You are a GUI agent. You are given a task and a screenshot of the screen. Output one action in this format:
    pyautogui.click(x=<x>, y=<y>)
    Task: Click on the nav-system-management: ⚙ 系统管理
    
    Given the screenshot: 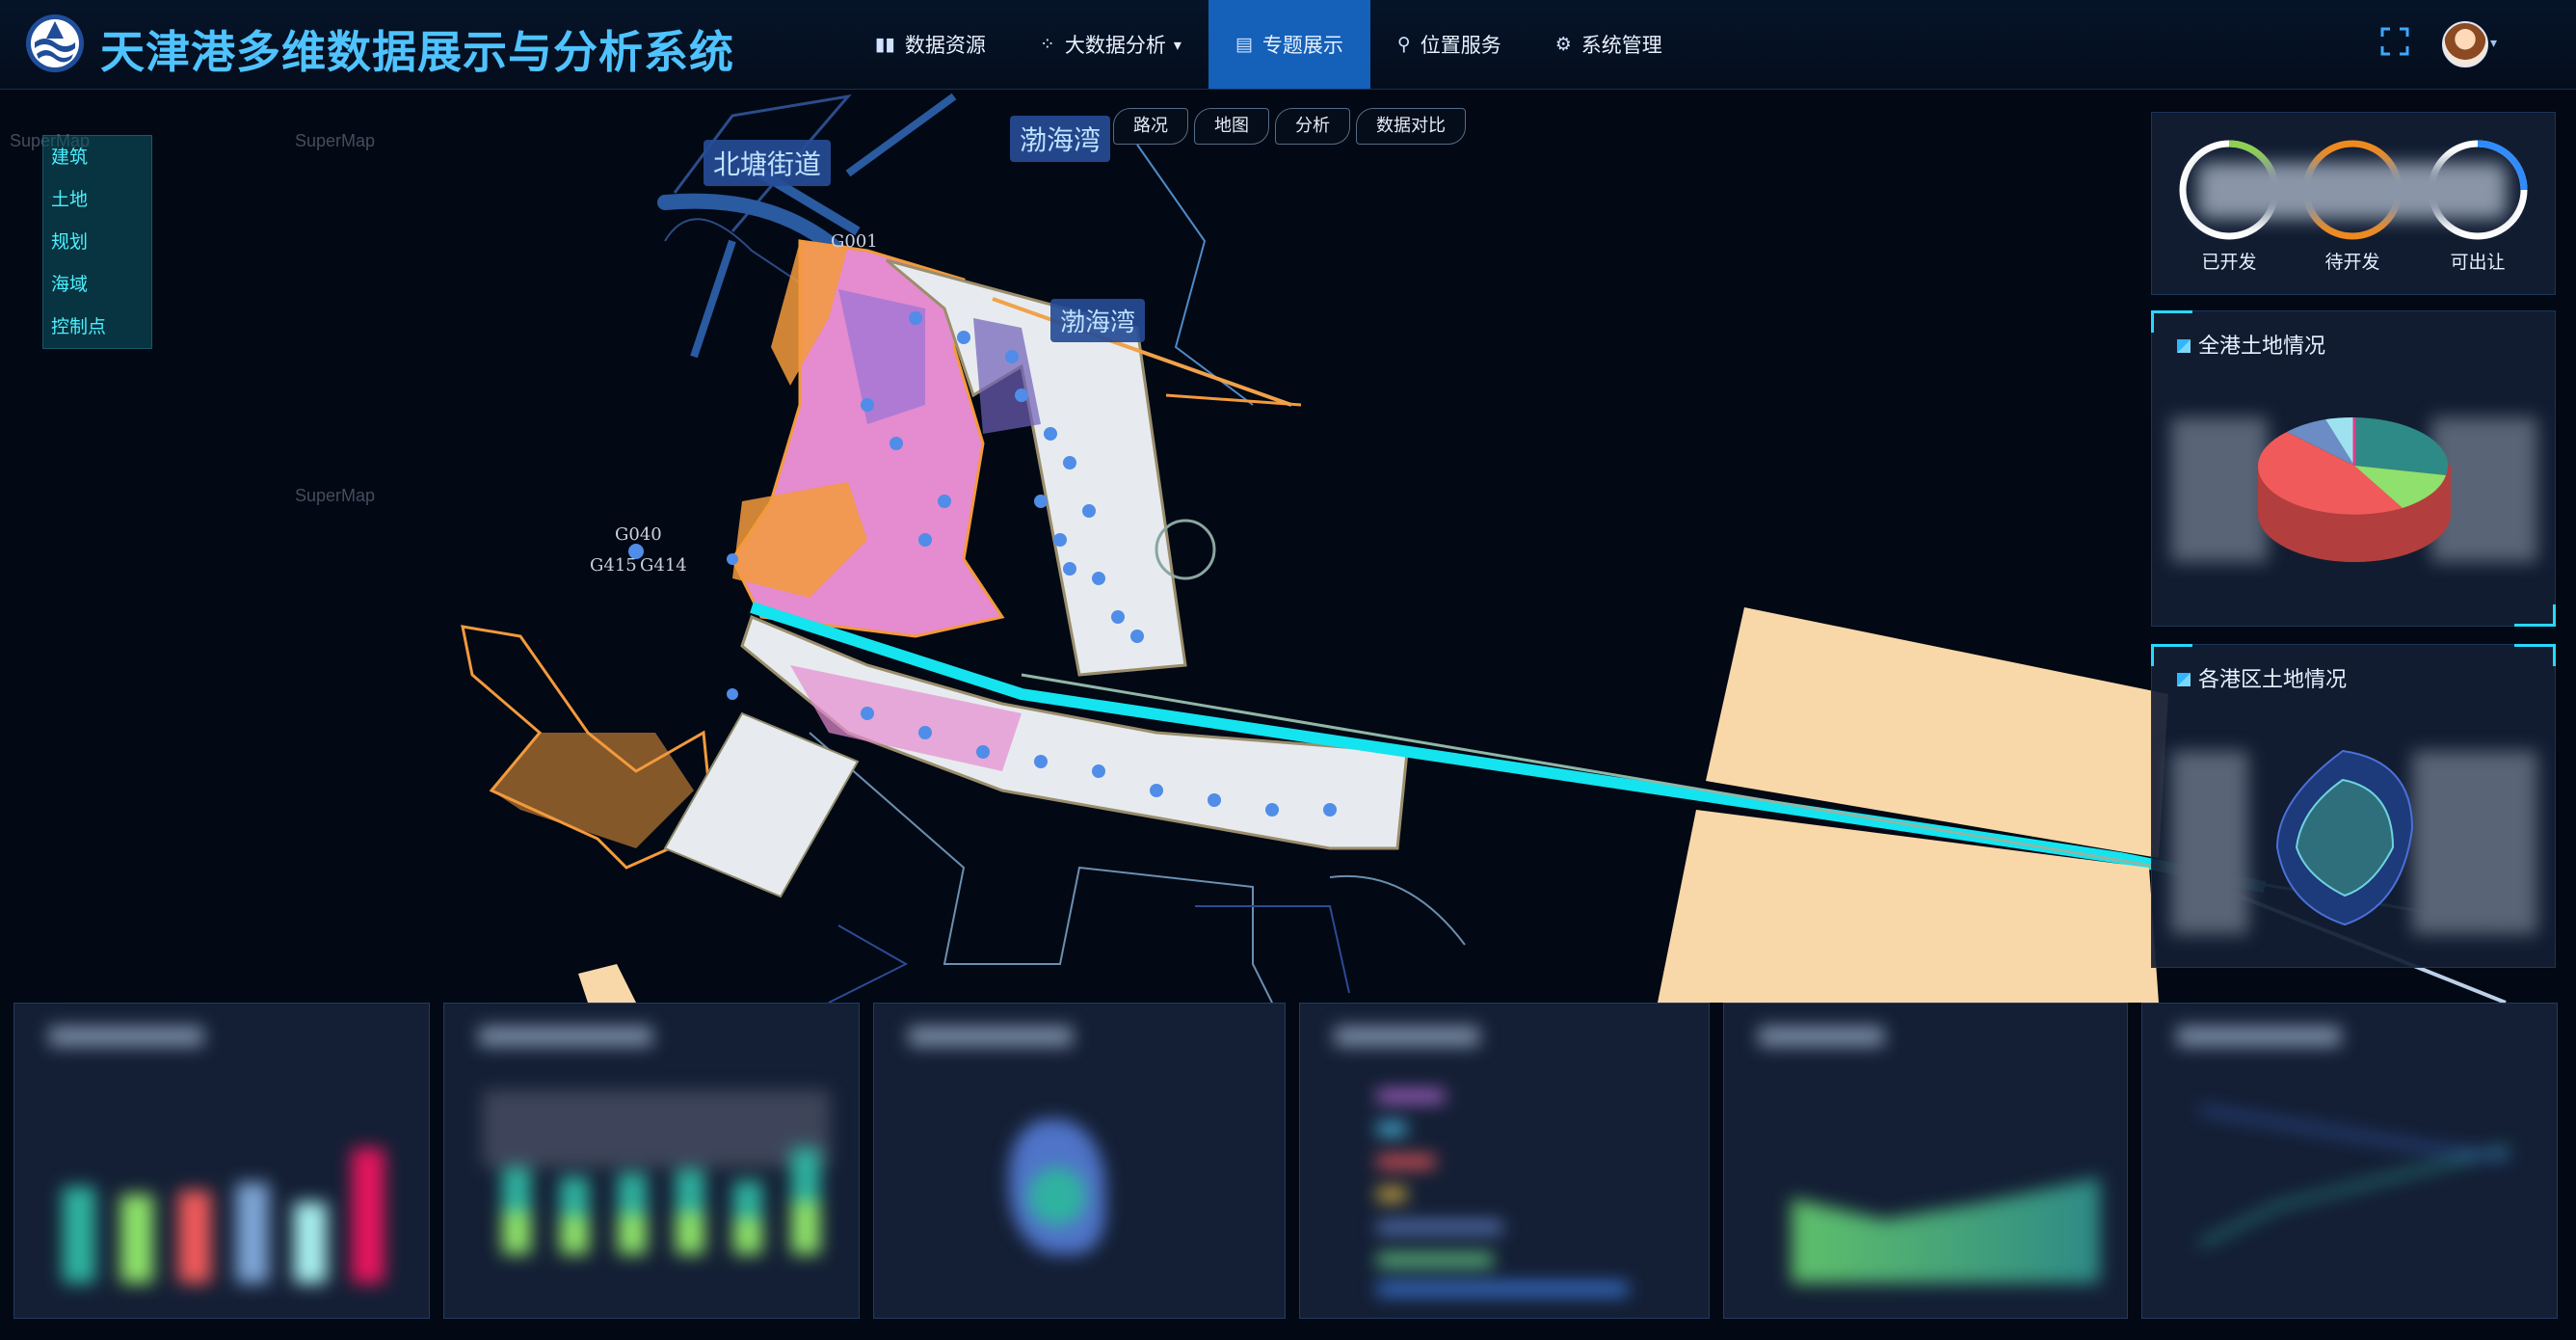 What is the action you would take?
    pyautogui.click(x=1608, y=44)
    